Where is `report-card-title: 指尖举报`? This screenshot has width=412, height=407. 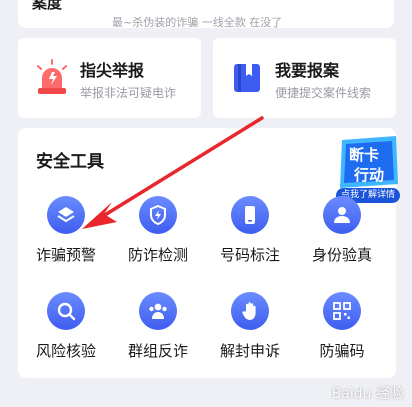
report-card-title: 指尖举报 is located at coordinates (112, 70).